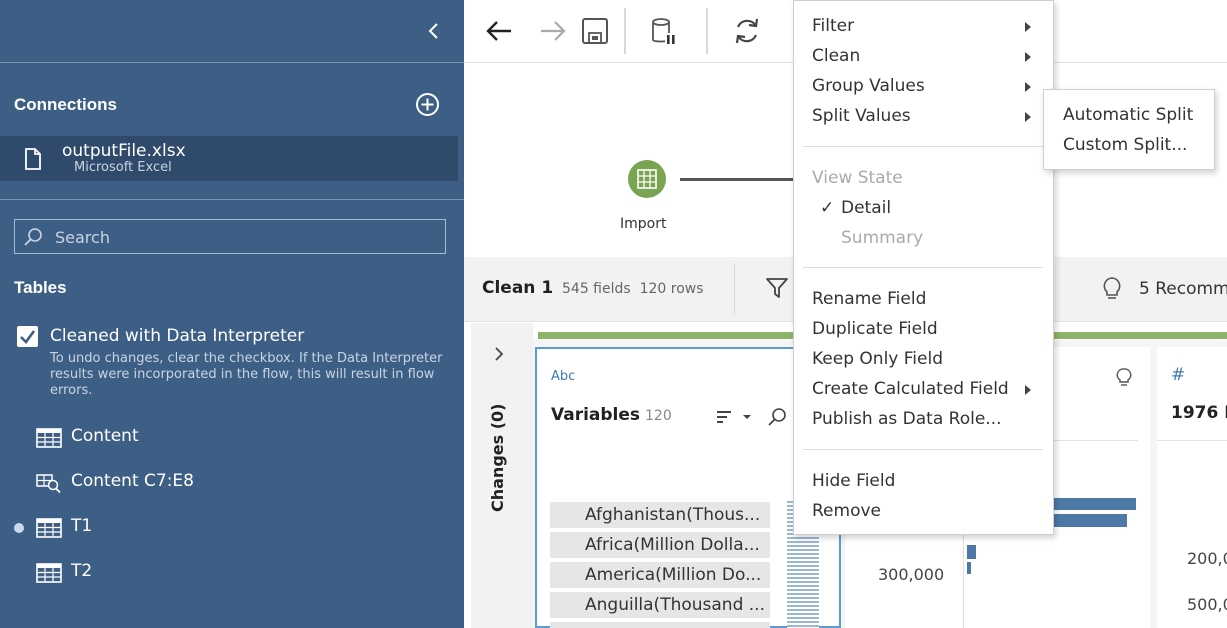 This screenshot has width=1227, height=628. I want to click on table-item-t1: T1, so click(232, 528).